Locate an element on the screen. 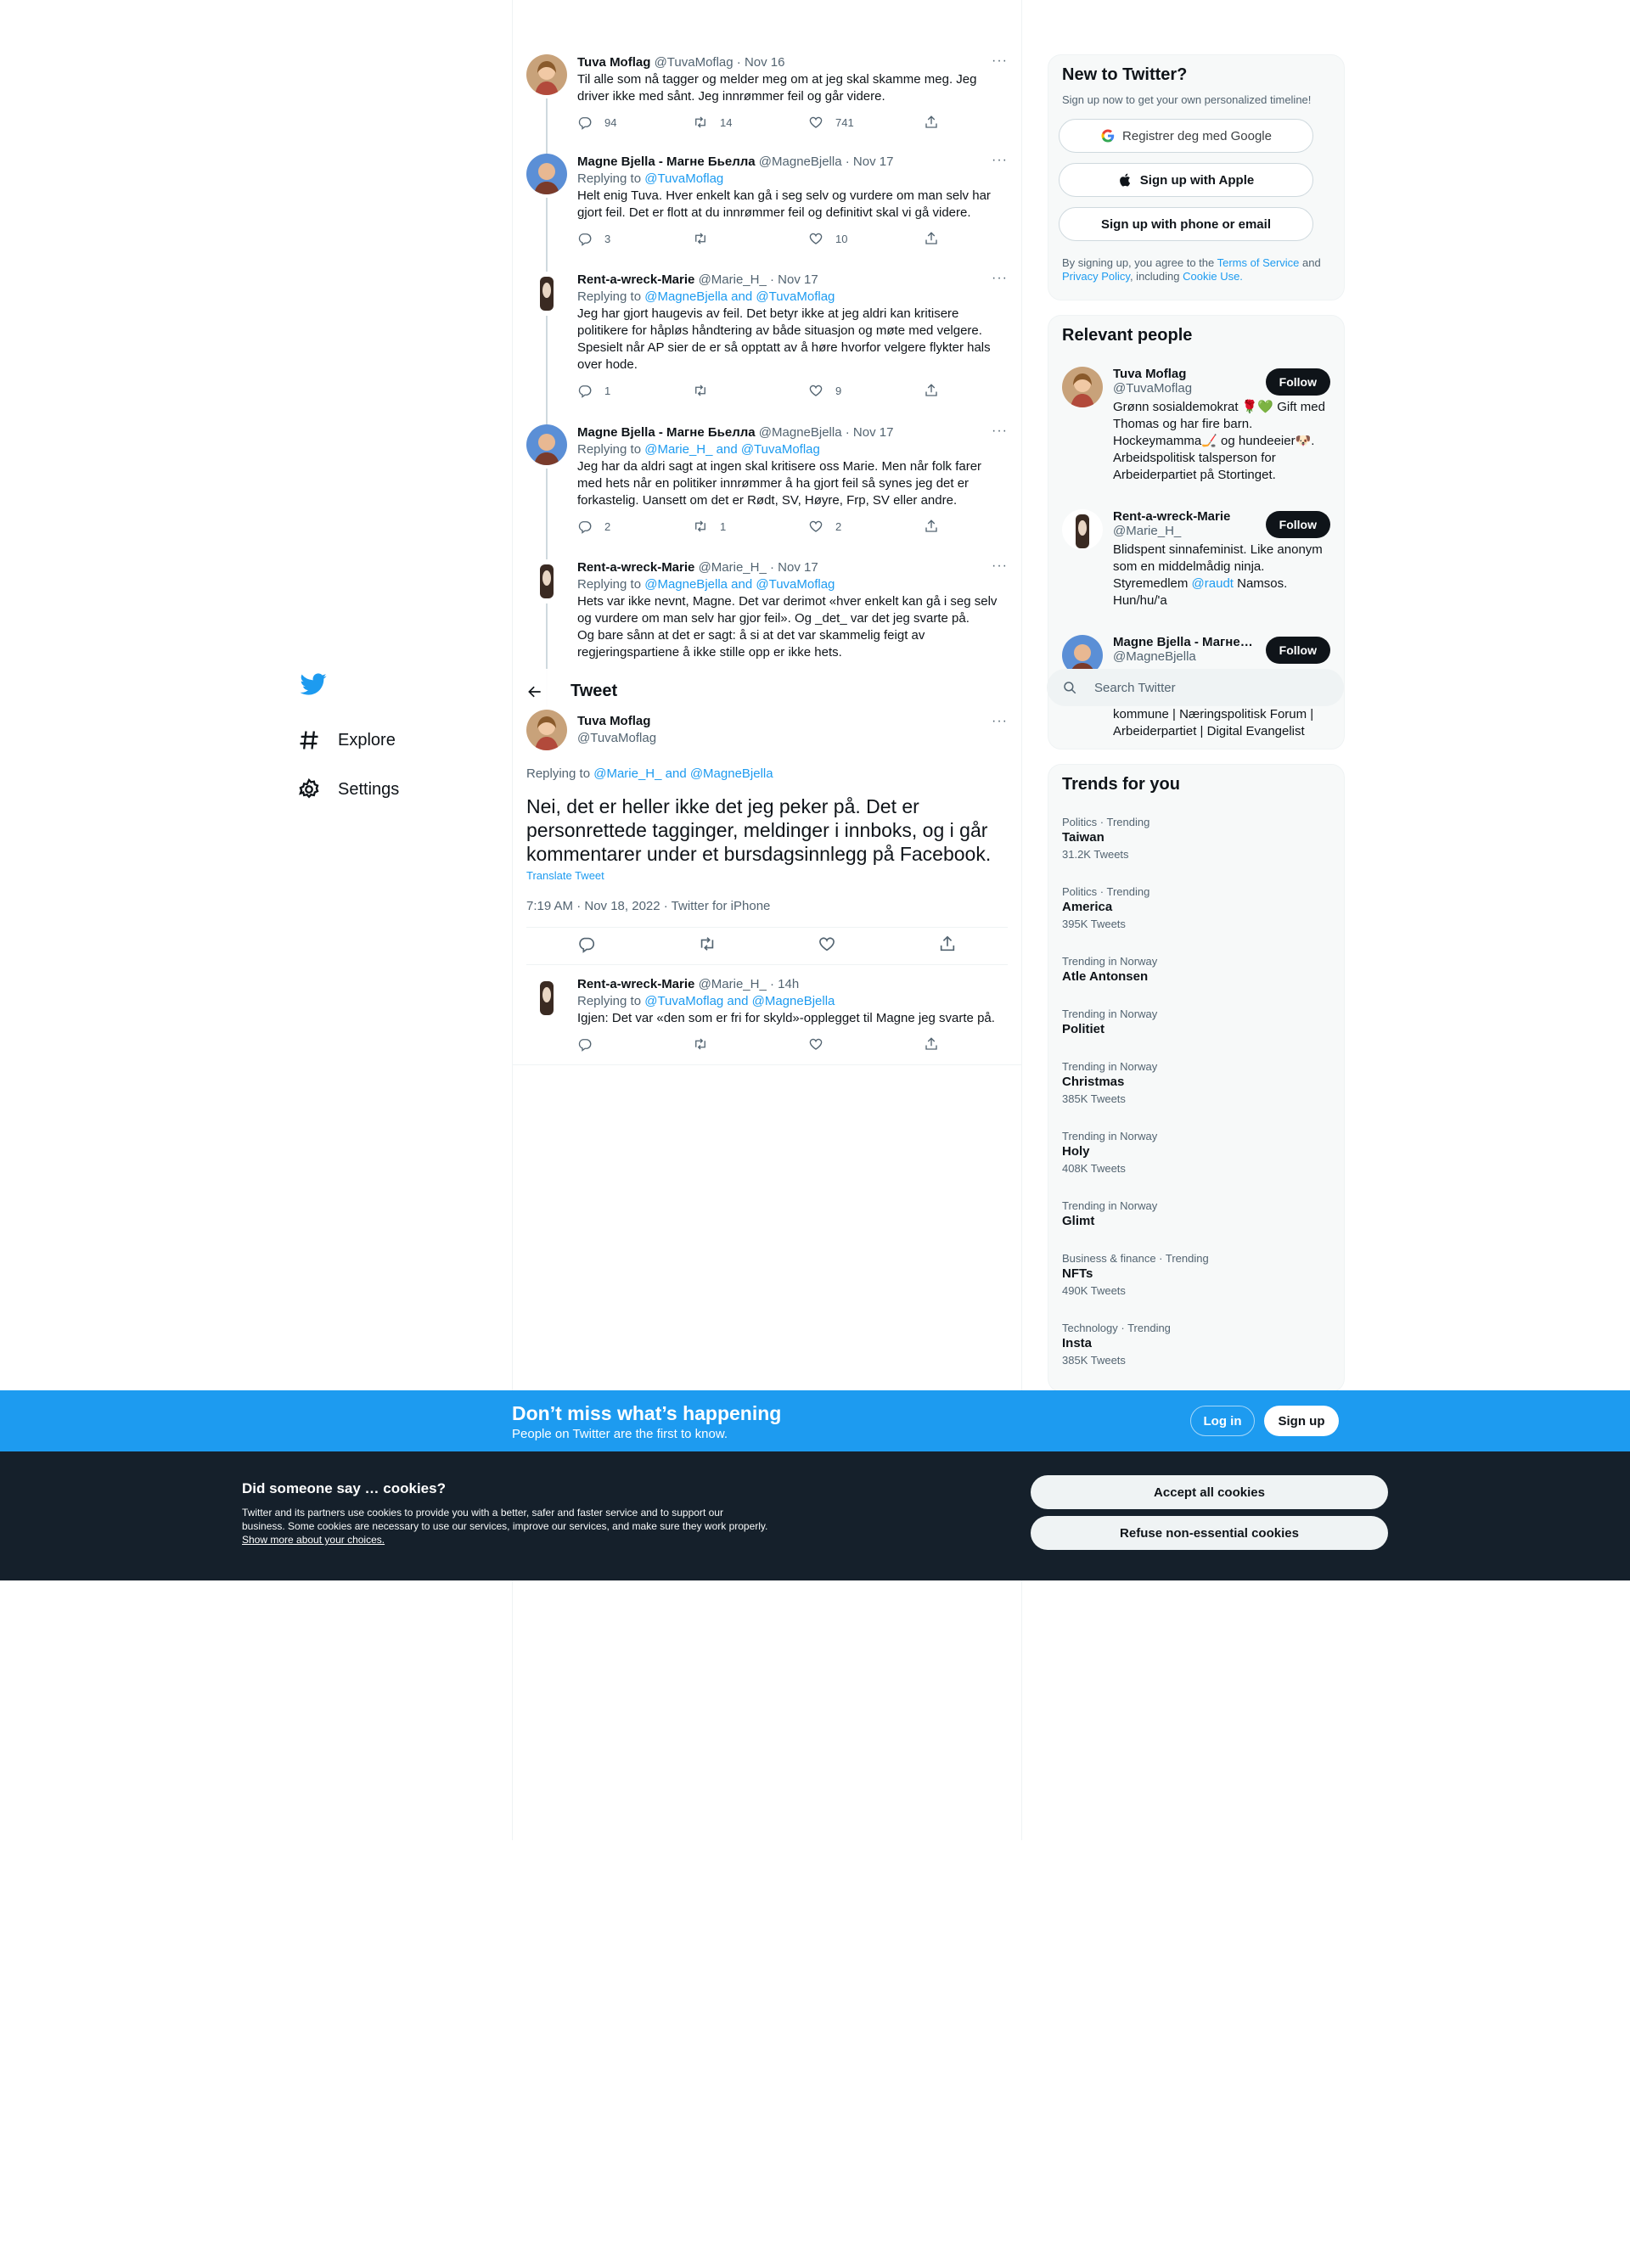 This screenshot has height=2268, width=1630. trend-item: Trending in Norway Holy 408K Tweets is located at coordinates (1196, 1153).